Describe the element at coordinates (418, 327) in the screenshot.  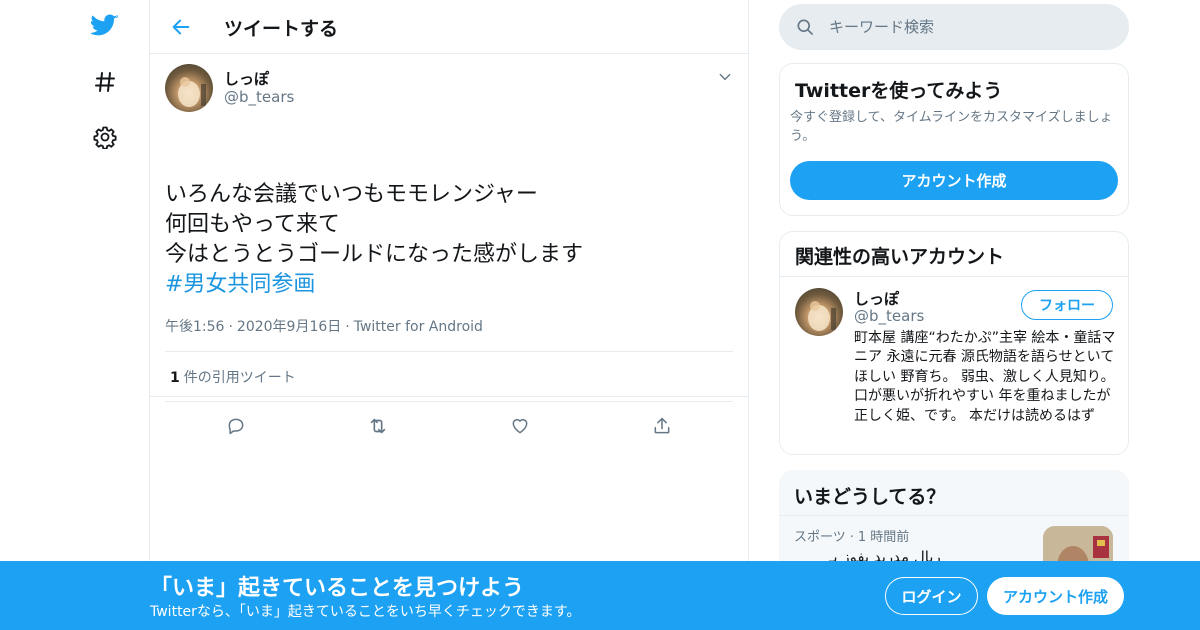
I see `tweet-source: Twitter for Android` at that location.